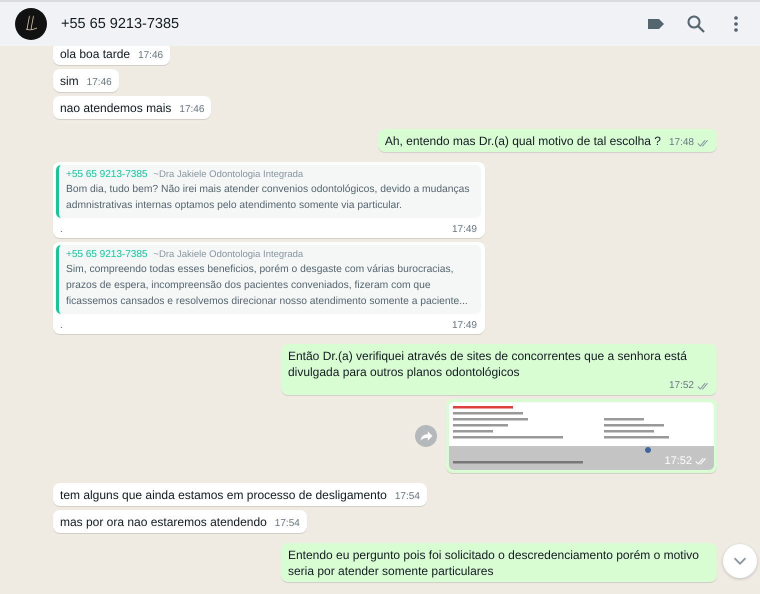 This screenshot has width=760, height=594. Describe the element at coordinates (522, 141) in the screenshot. I see `message-text: Ah, entendo mas Dr.(a) qual motivo de tal escolha ?` at that location.